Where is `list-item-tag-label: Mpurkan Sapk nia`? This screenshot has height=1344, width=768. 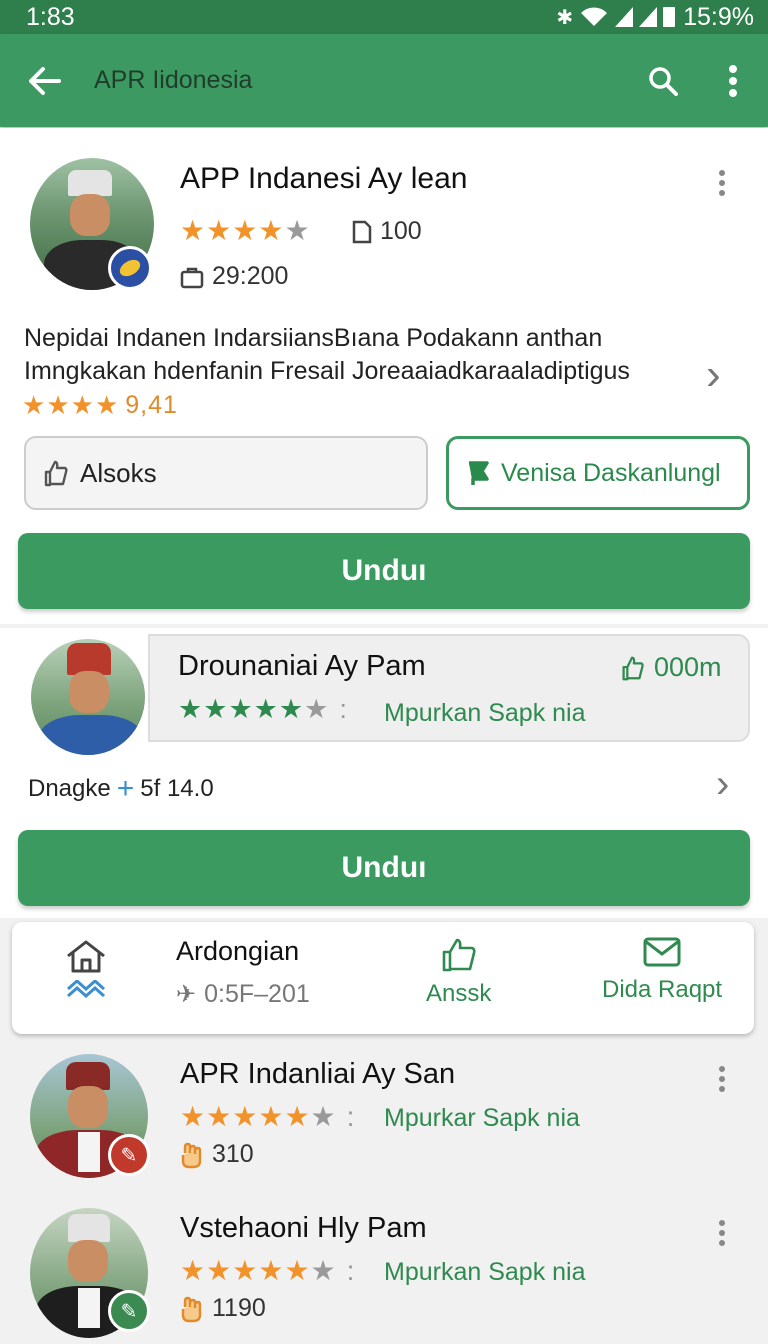 list-item-tag-label: Mpurkan Sapk nia is located at coordinates (485, 1272).